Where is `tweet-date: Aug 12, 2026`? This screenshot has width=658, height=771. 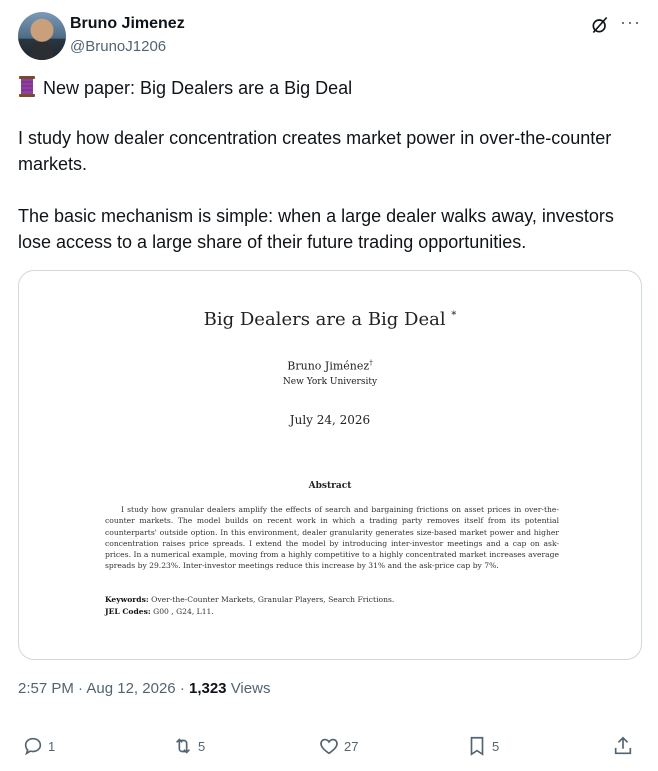
tweet-date: Aug 12, 2026 is located at coordinates (130, 688).